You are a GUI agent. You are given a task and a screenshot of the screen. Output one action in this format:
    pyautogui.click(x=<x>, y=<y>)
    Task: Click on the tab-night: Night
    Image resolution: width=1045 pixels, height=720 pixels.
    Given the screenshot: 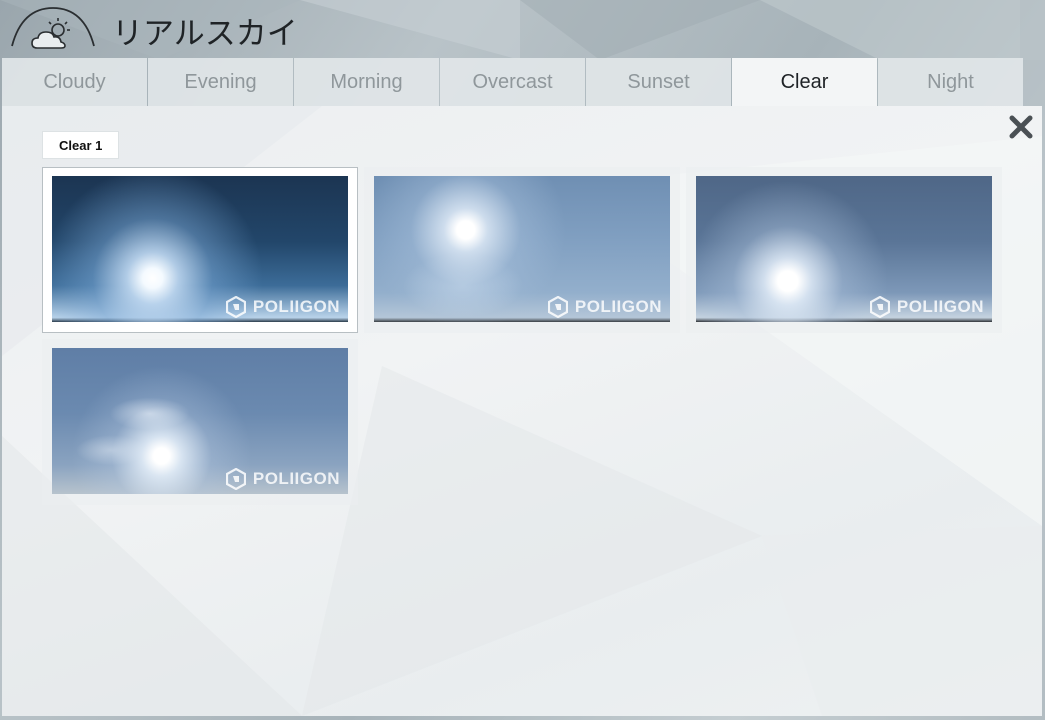 What is the action you would take?
    pyautogui.click(x=950, y=82)
    